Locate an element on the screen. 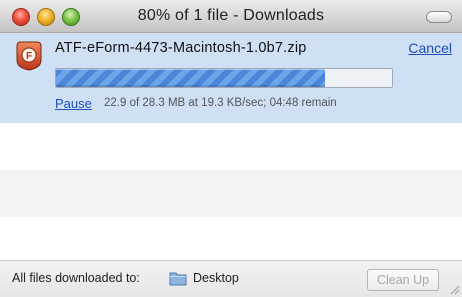 This screenshot has width=462, height=297. download-progress-bar is located at coordinates (224, 78).